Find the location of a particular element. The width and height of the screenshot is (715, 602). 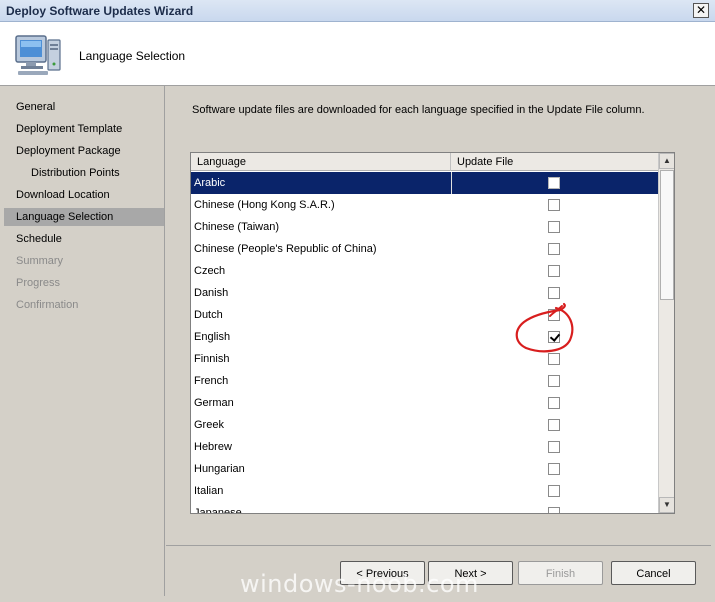

sidebar-item-progress: Progress is located at coordinates (84, 283).